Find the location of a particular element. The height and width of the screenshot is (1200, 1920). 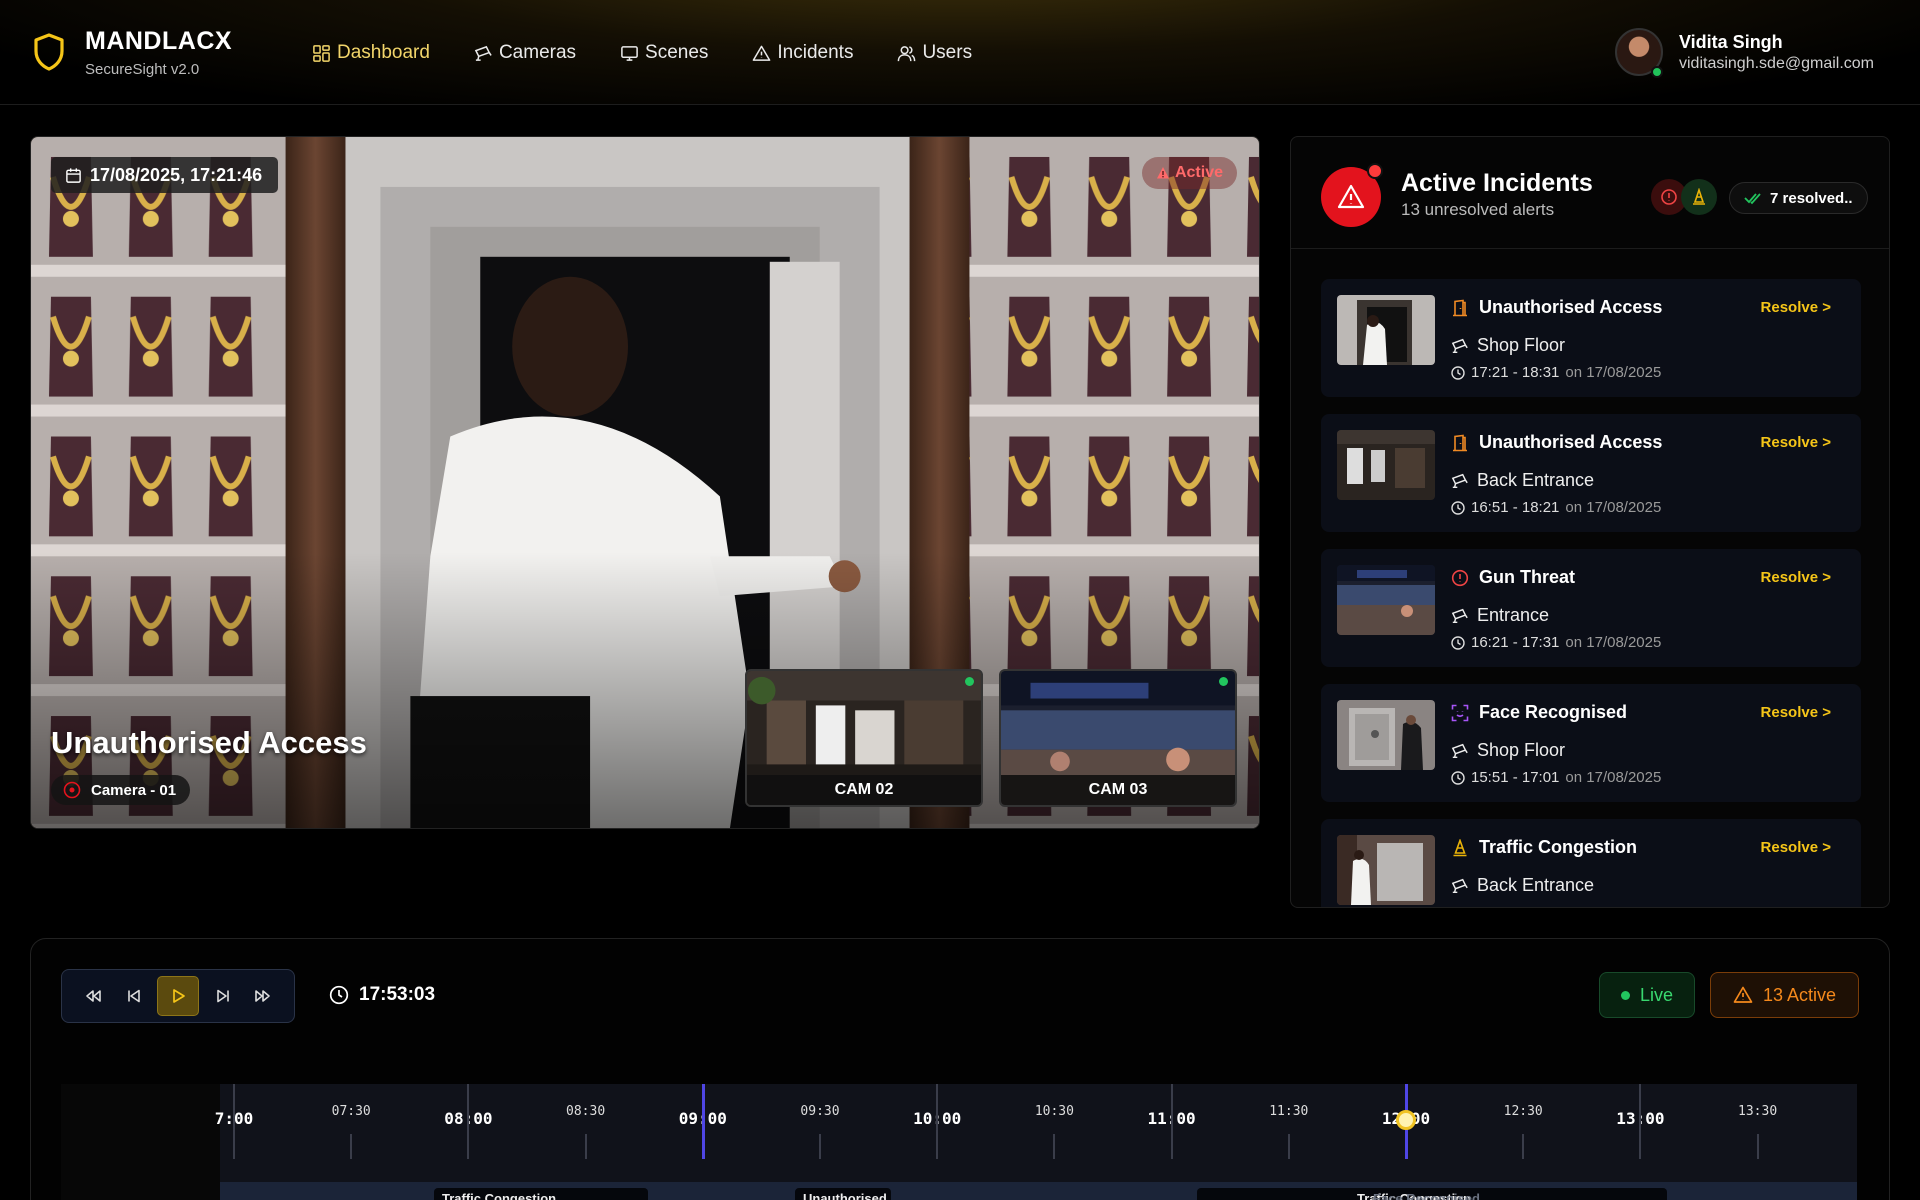

nav-users: Users is located at coordinates (934, 53).